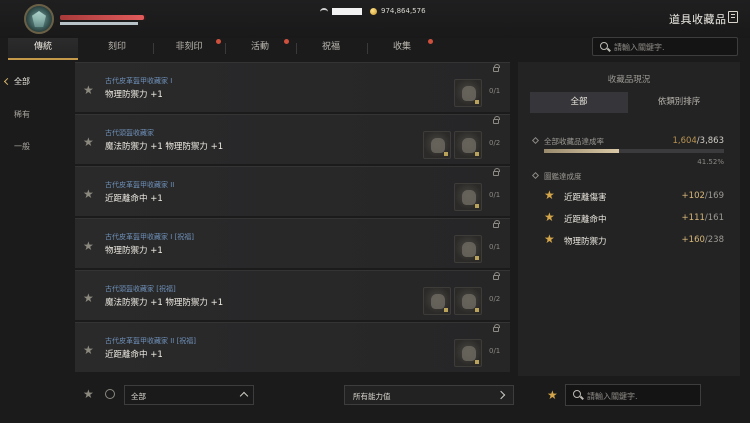  Describe the element at coordinates (634, 151) in the screenshot. I see `completion-progress-bar` at that location.